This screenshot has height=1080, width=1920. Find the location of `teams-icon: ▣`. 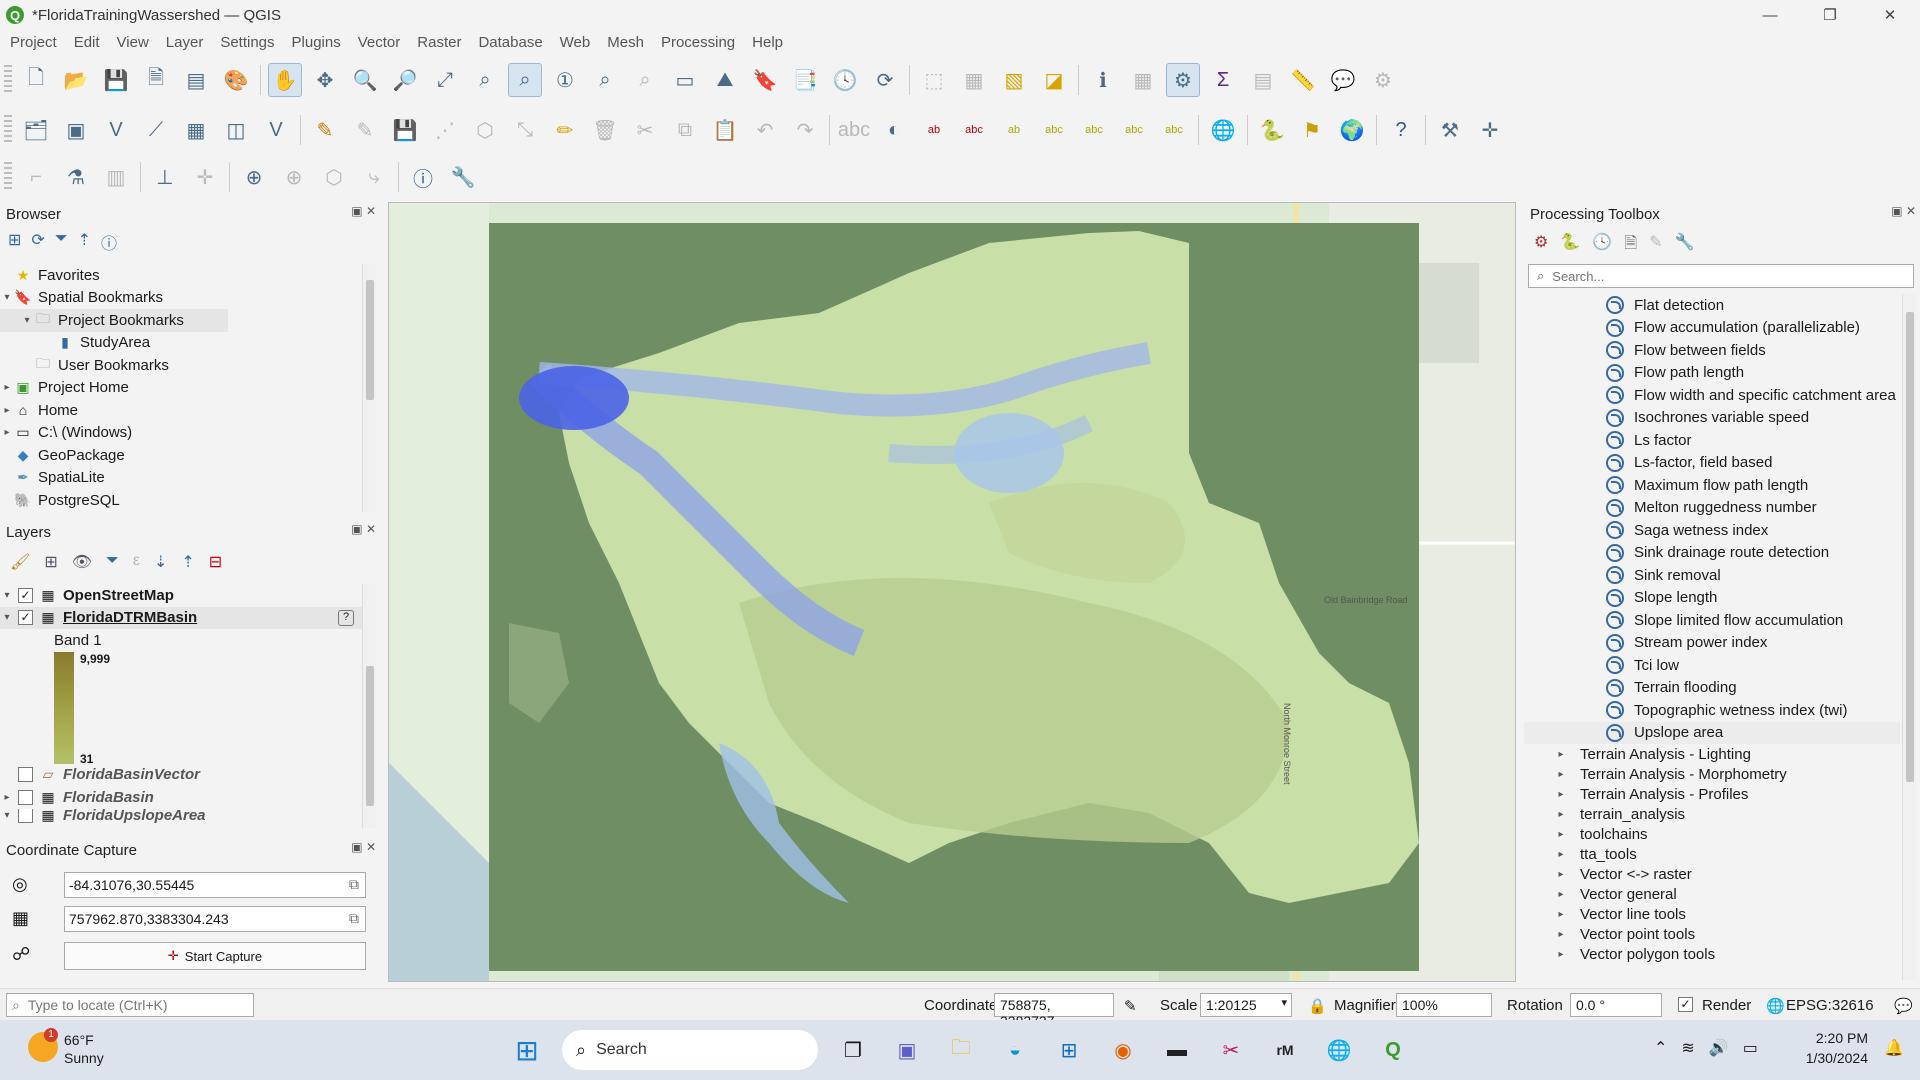

teams-icon: ▣ is located at coordinates (907, 1050).